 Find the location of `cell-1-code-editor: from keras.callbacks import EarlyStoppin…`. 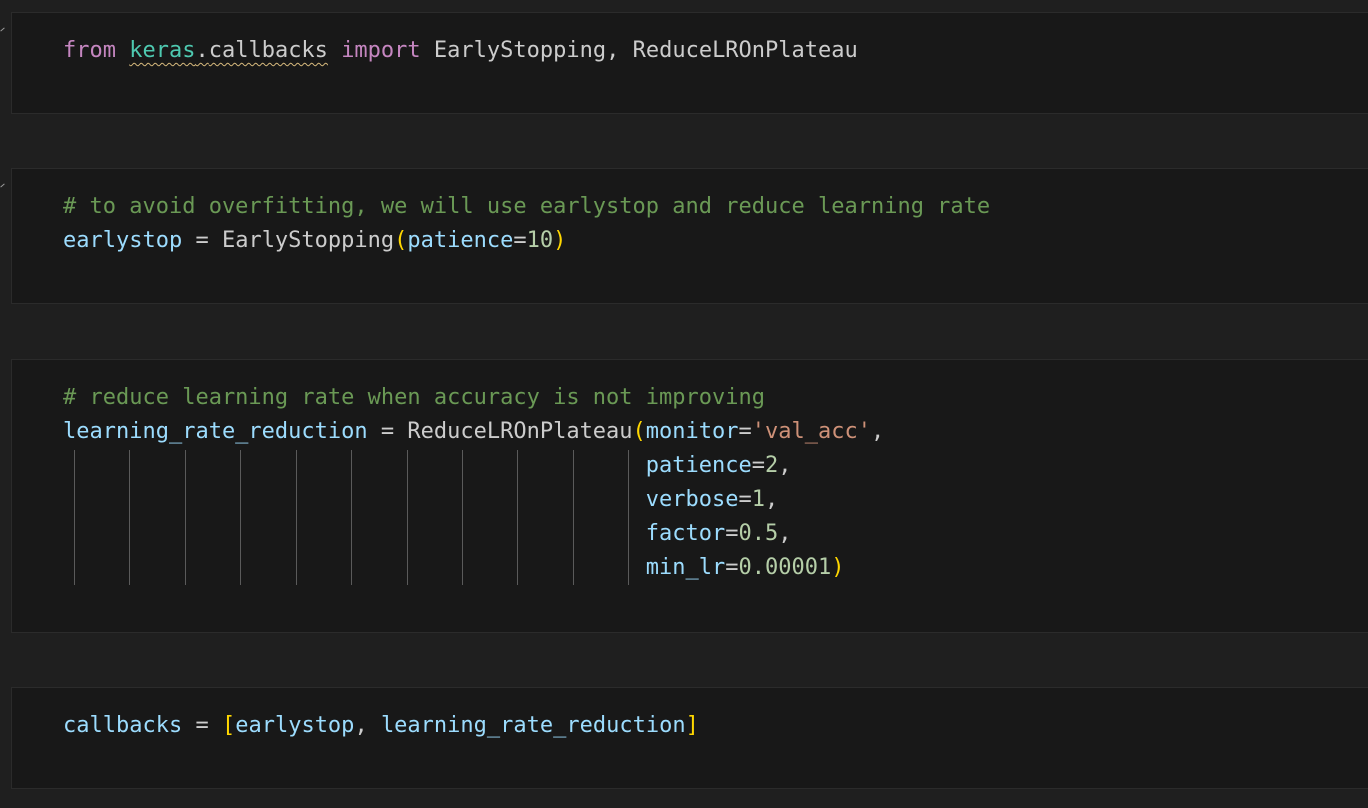

cell-1-code-editor: from keras.callbacks import EarlyStoppin… is located at coordinates (460, 51).